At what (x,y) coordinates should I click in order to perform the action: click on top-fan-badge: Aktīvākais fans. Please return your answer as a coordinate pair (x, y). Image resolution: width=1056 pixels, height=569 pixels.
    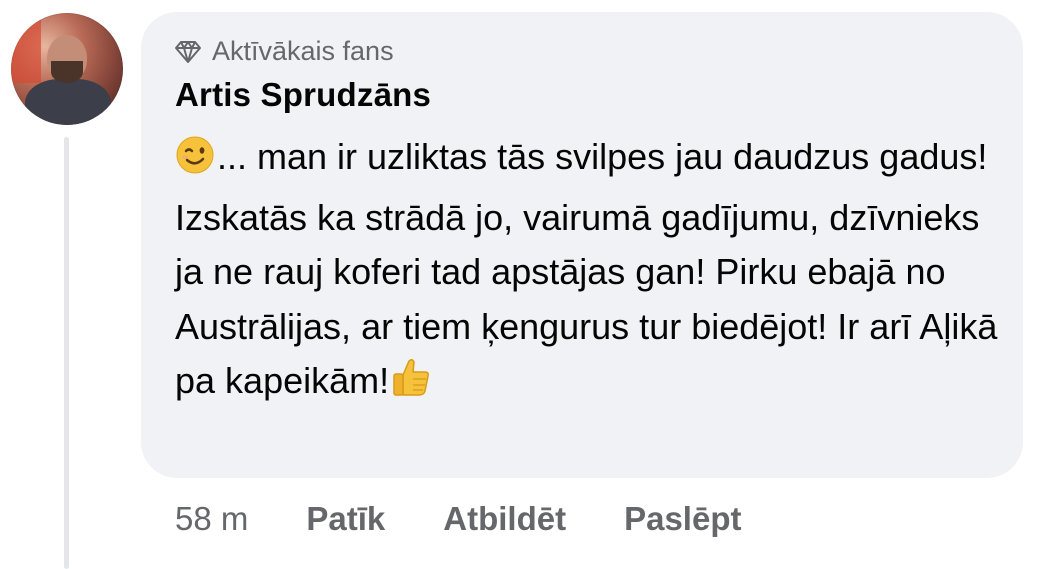
    Looking at the image, I should click on (284, 51).